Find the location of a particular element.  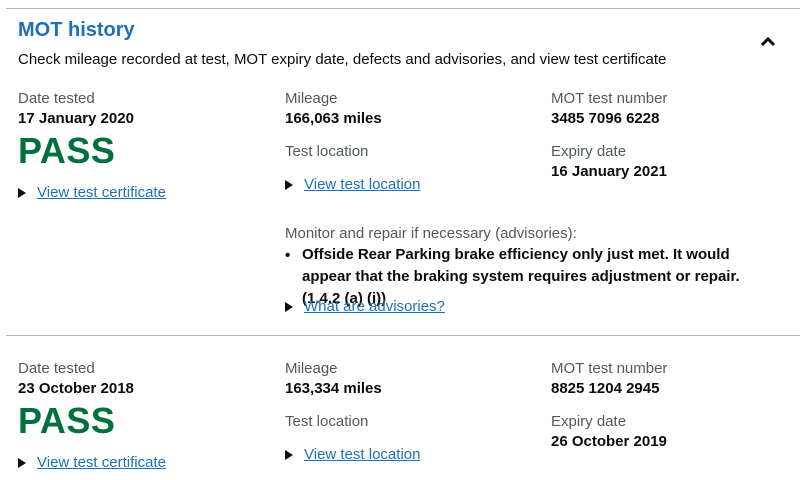

what-are-advisories-link: What are advisories? is located at coordinates (374, 306).